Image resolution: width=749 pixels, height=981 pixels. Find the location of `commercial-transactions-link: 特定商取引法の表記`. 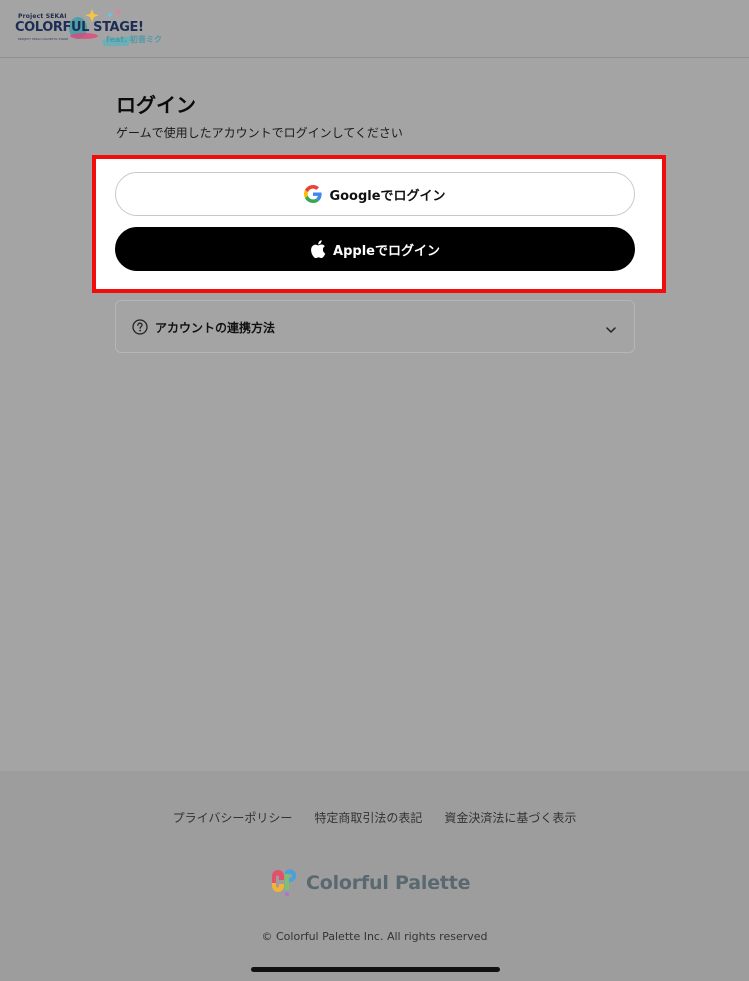

commercial-transactions-link: 特定商取引法の表記 is located at coordinates (368, 817).